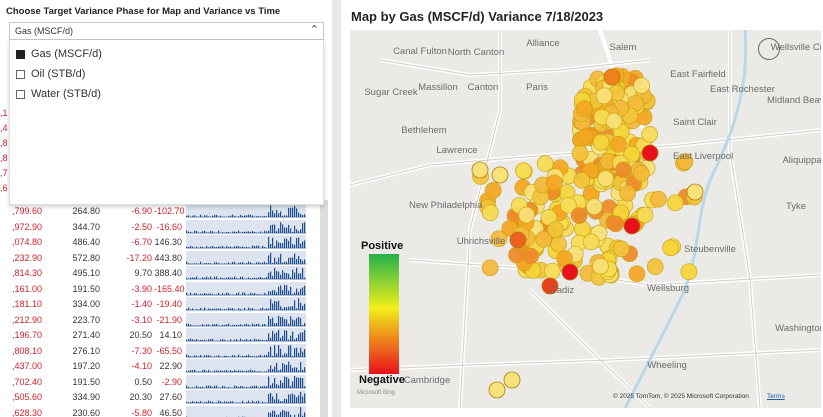 The image size is (823, 417). I want to click on table-row: ,212.90 223.70 -3.10 -21.90, so click(160, 320).